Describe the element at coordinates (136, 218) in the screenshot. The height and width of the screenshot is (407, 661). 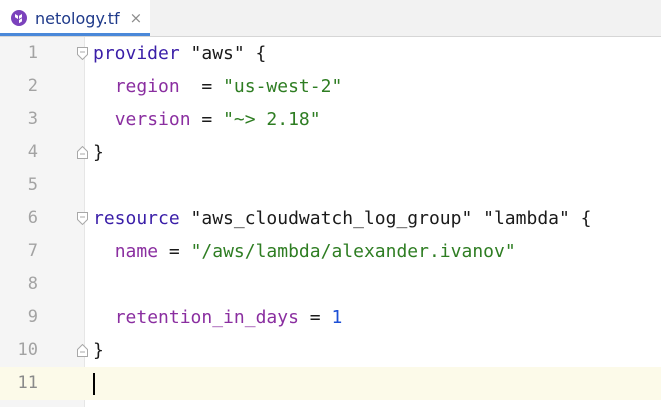
I see `code-token: resource` at that location.